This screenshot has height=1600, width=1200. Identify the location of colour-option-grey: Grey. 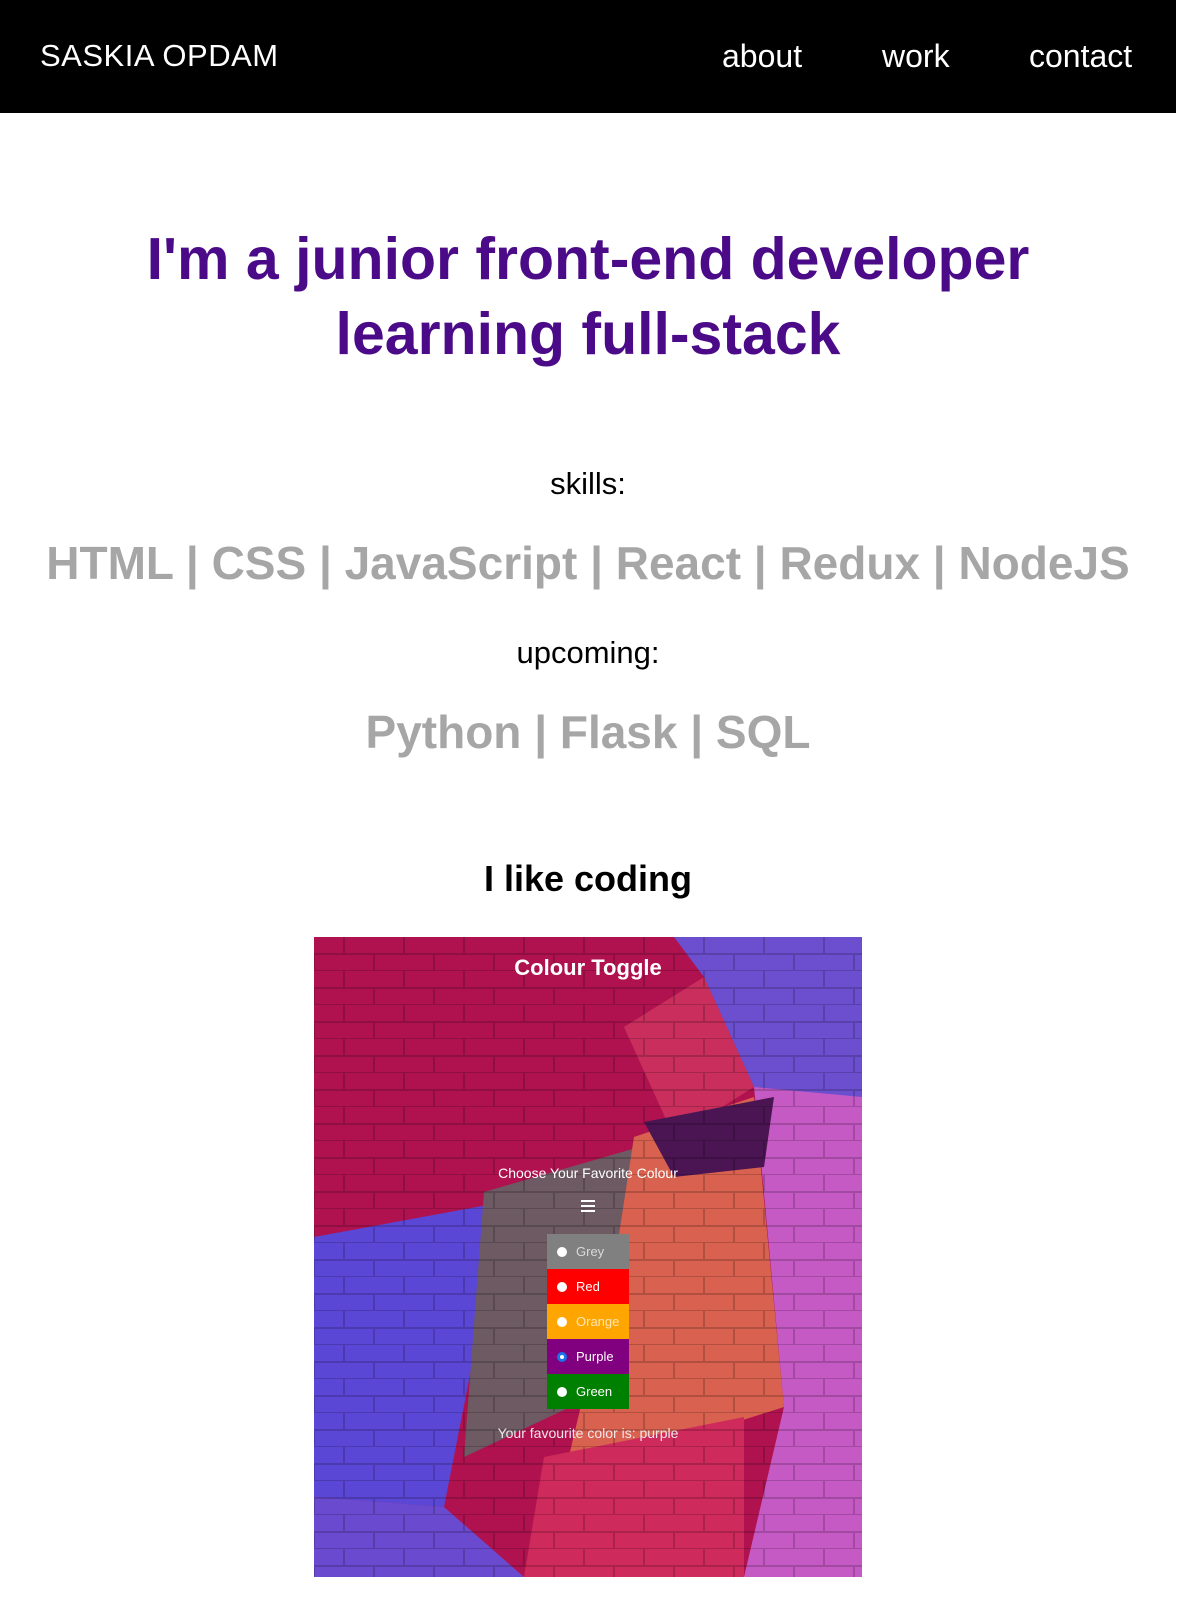
(588, 1251).